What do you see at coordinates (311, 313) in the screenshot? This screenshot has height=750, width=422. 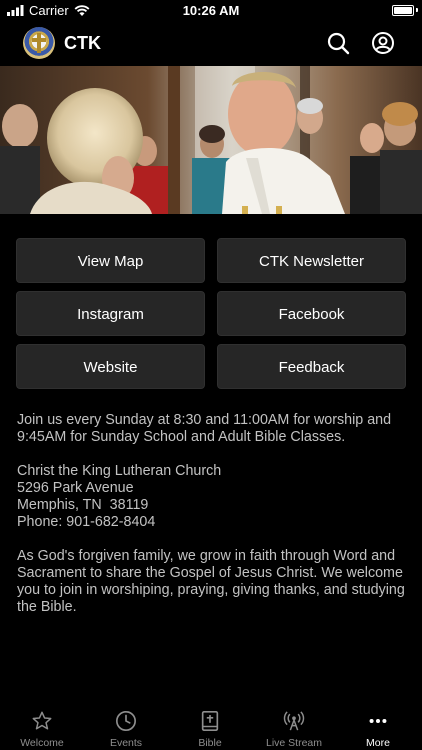 I see `facebook-button: Facebook` at bounding box center [311, 313].